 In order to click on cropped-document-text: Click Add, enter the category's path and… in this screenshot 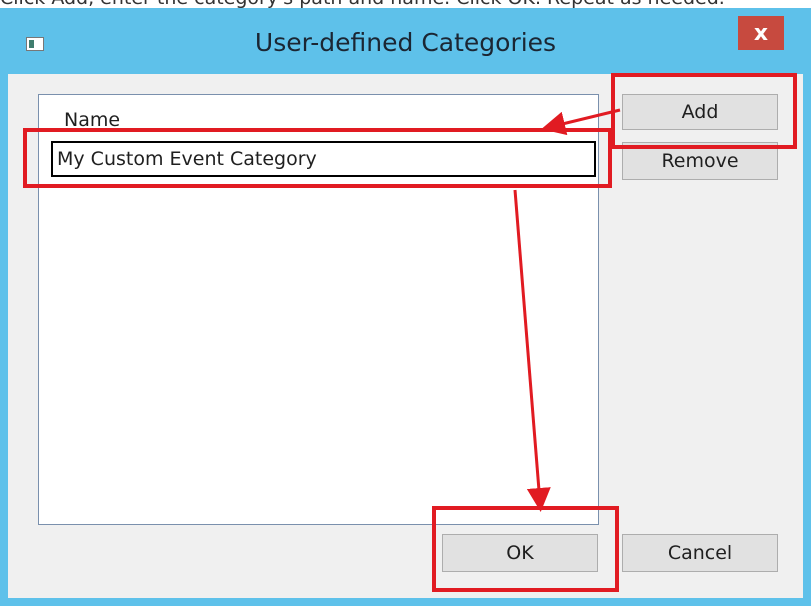, I will do `click(405, 4)`.